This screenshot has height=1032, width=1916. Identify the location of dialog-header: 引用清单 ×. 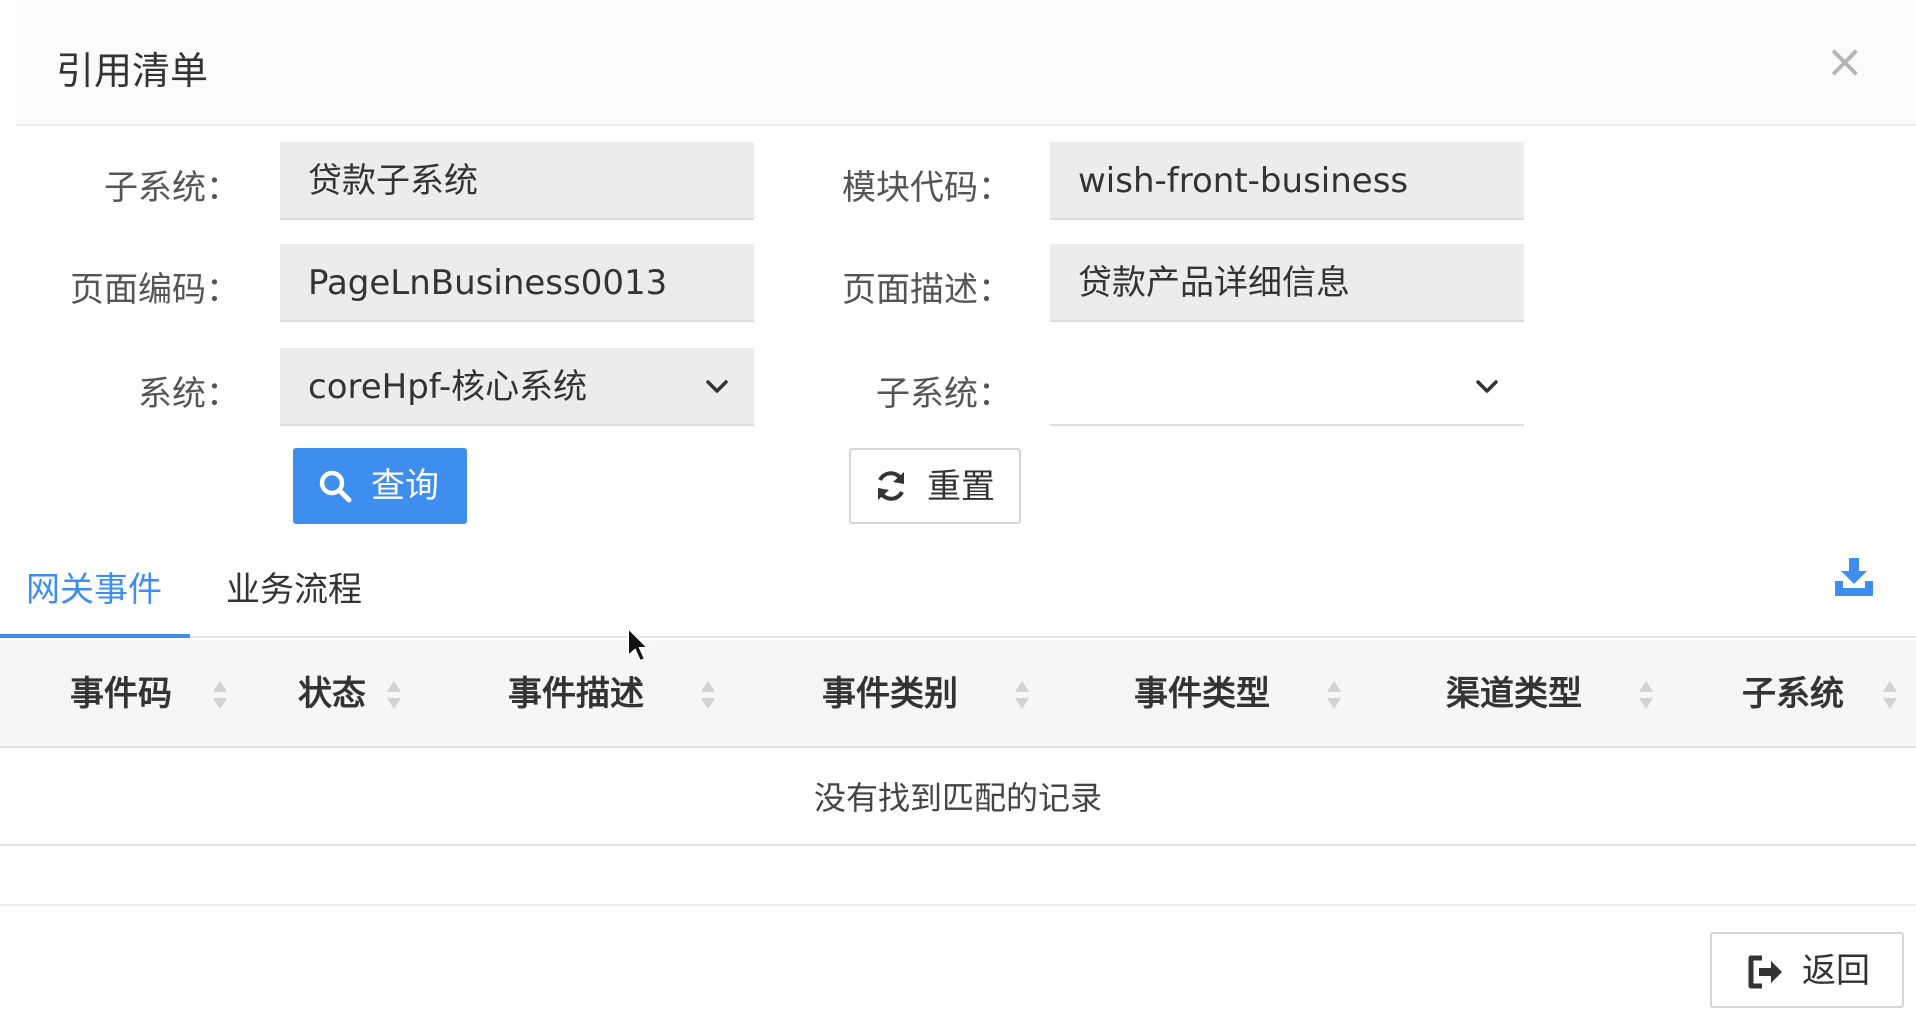
(966, 63).